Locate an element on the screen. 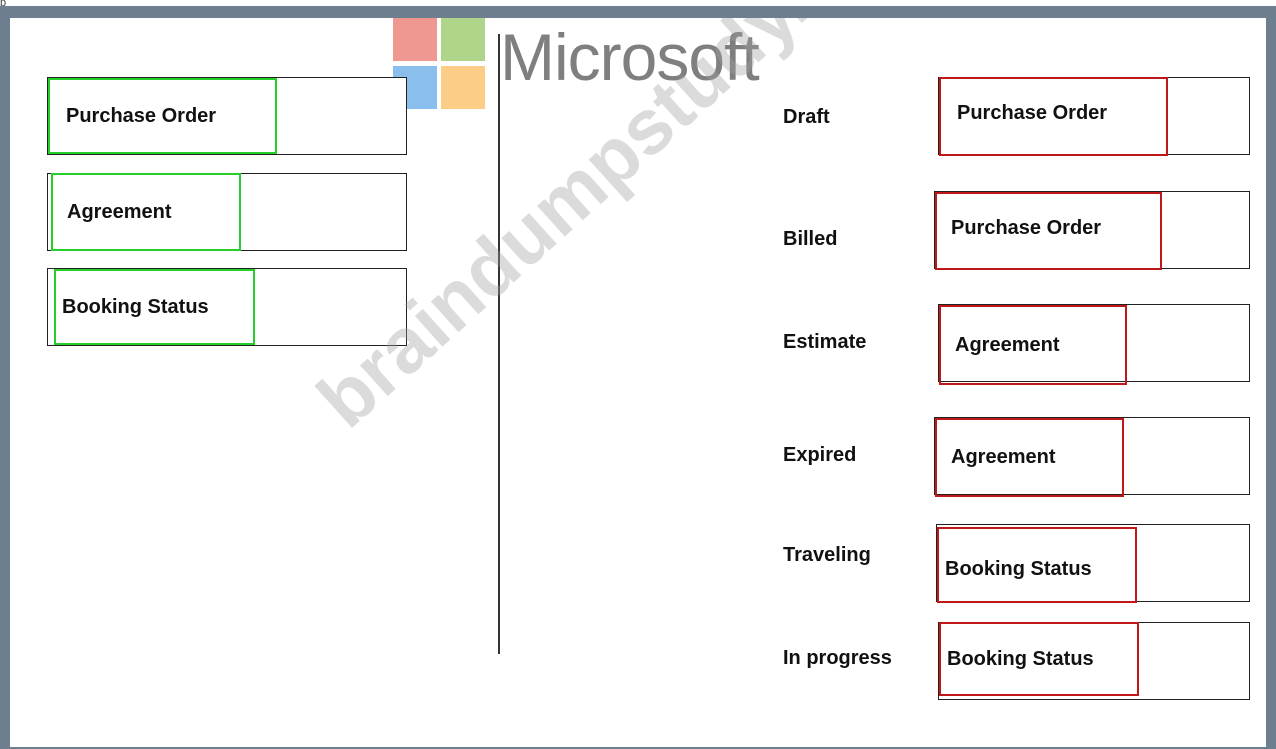 Image resolution: width=1276 pixels, height=749 pixels. logo-square-green is located at coordinates (463, 39).